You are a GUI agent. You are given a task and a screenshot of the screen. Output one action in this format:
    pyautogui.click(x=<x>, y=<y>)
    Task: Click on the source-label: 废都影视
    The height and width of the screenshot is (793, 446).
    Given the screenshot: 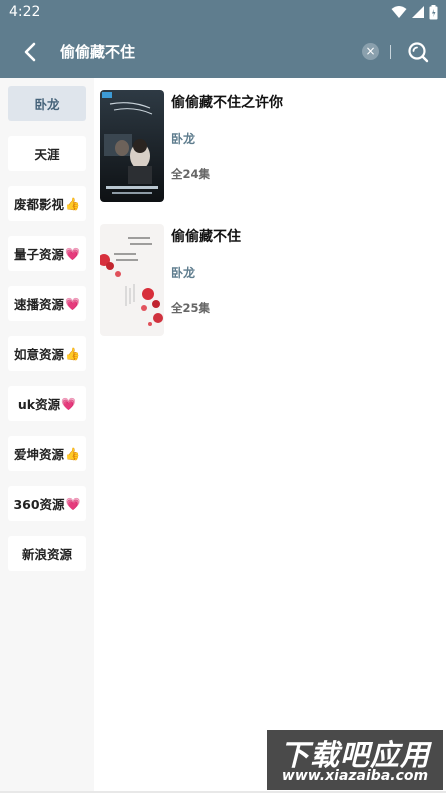 What is the action you would take?
    pyautogui.click(x=39, y=204)
    